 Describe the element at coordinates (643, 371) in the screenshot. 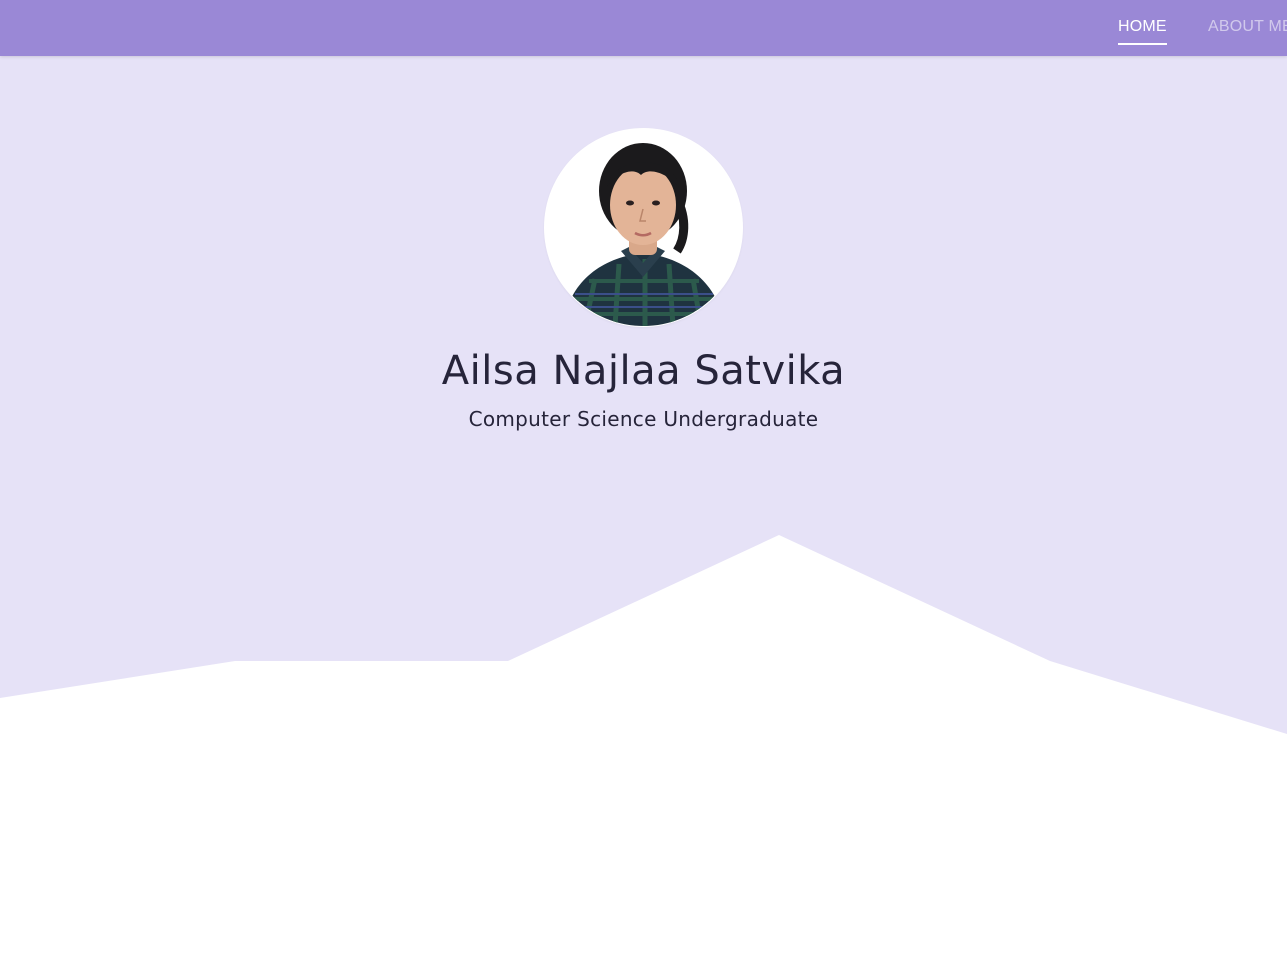

I see `hero-name: Ailsa Najlaa Satvika` at that location.